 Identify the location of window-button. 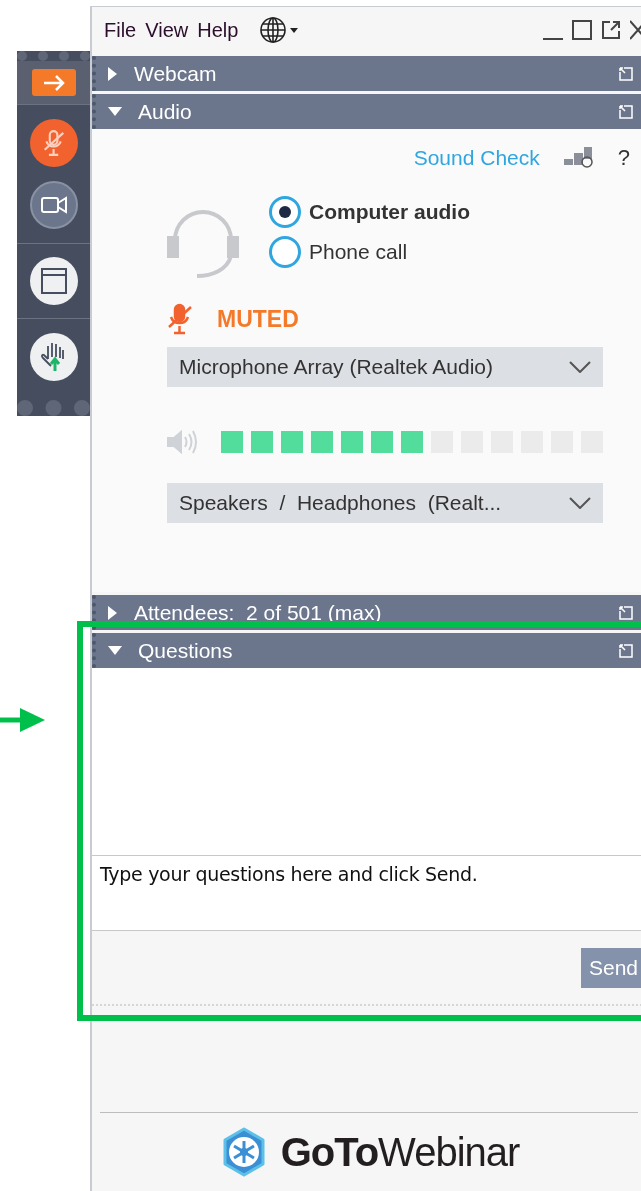
(53, 281).